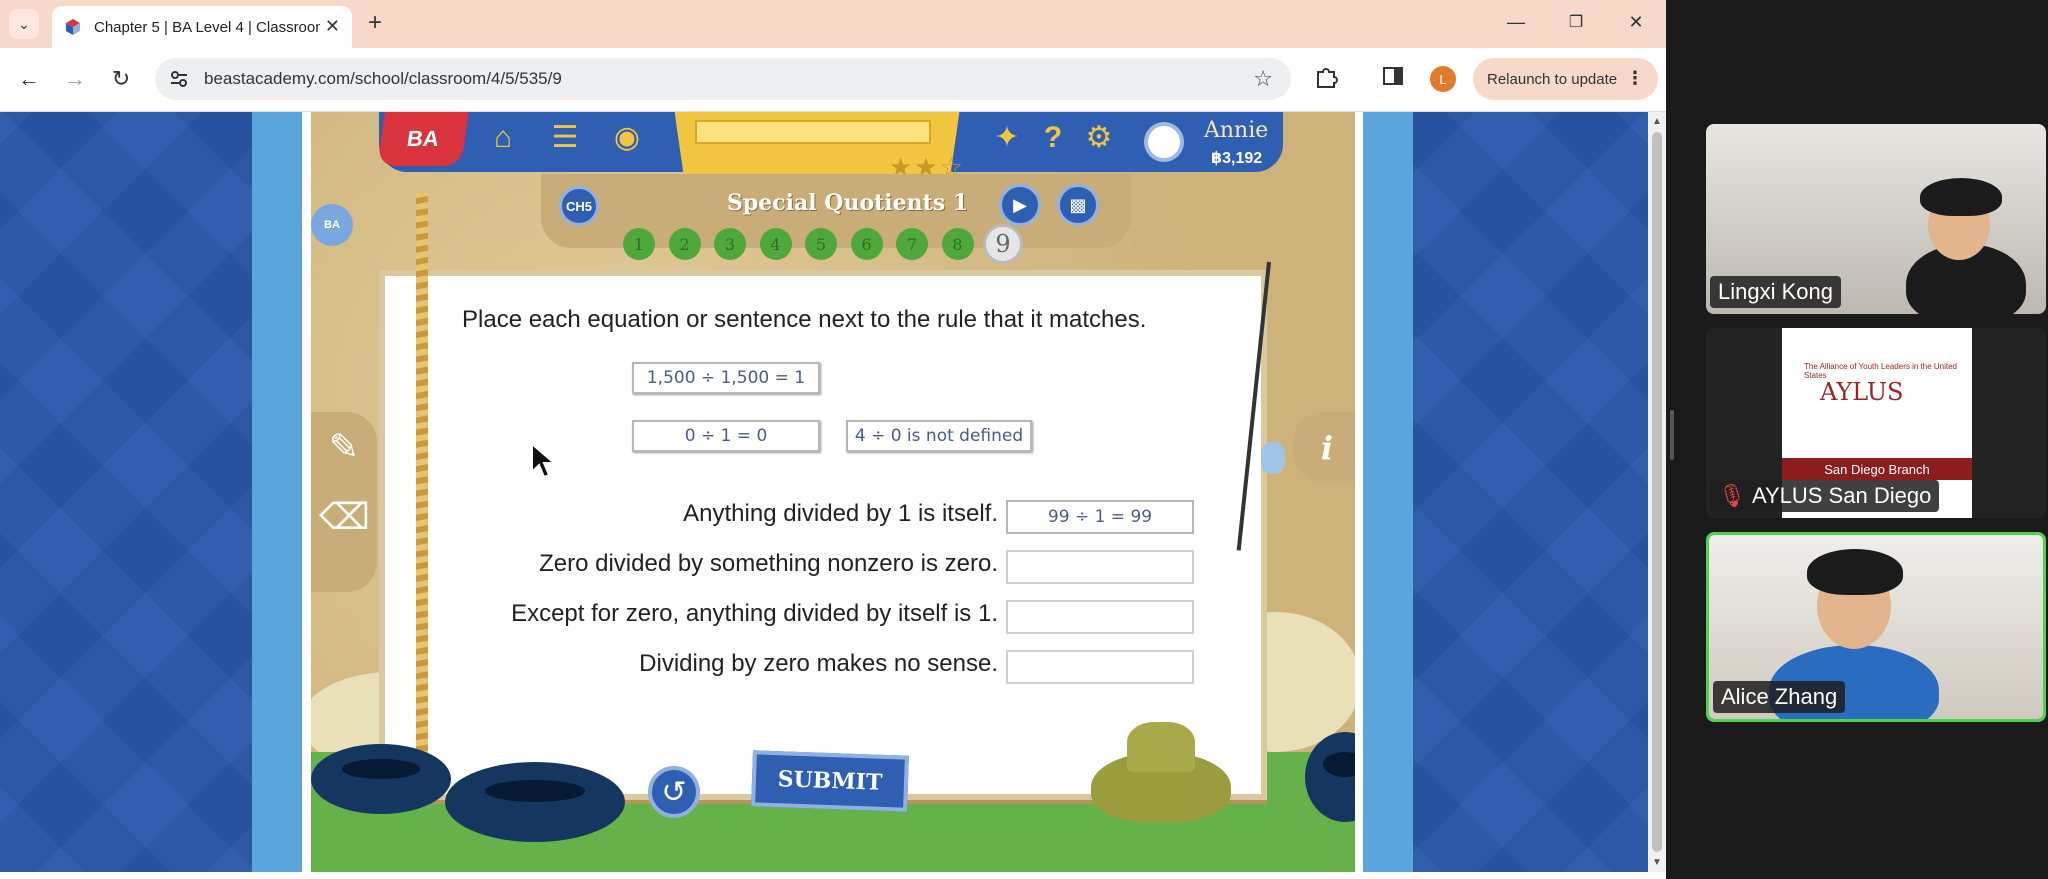 The image size is (2048, 879). Describe the element at coordinates (1237, 158) in the screenshot. I see `coin-balance: ฿3,192` at that location.